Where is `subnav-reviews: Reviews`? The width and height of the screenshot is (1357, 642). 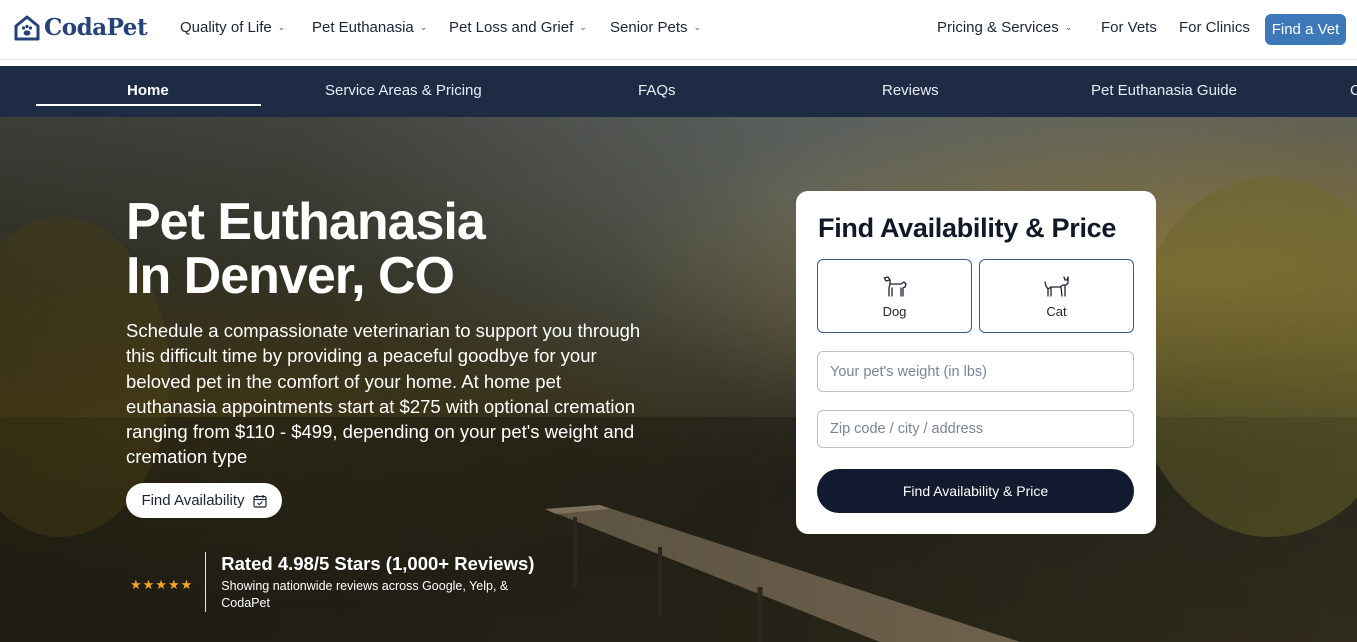
subnav-reviews: Reviews is located at coordinates (910, 90).